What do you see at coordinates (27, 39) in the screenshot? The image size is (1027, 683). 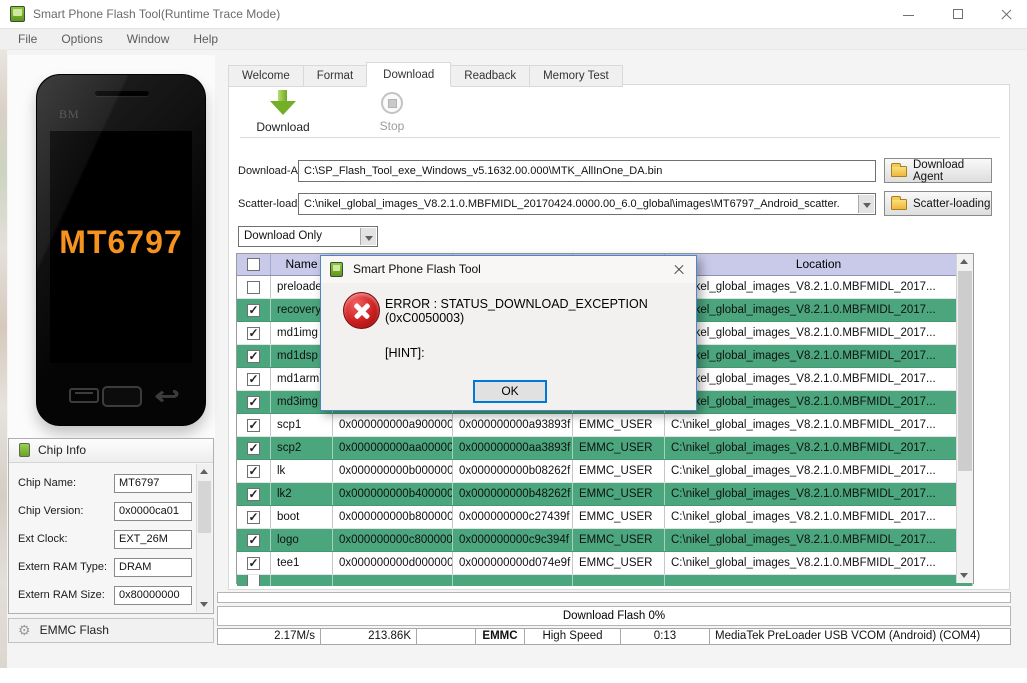 I see `menu-item-file: File` at bounding box center [27, 39].